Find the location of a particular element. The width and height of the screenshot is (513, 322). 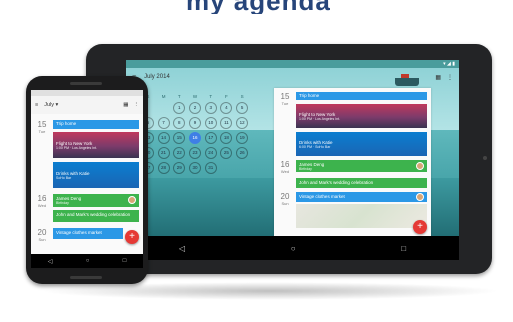

event-subtitle: 1:00 PM · Los Angeles Int. is located at coordinates (77, 148).